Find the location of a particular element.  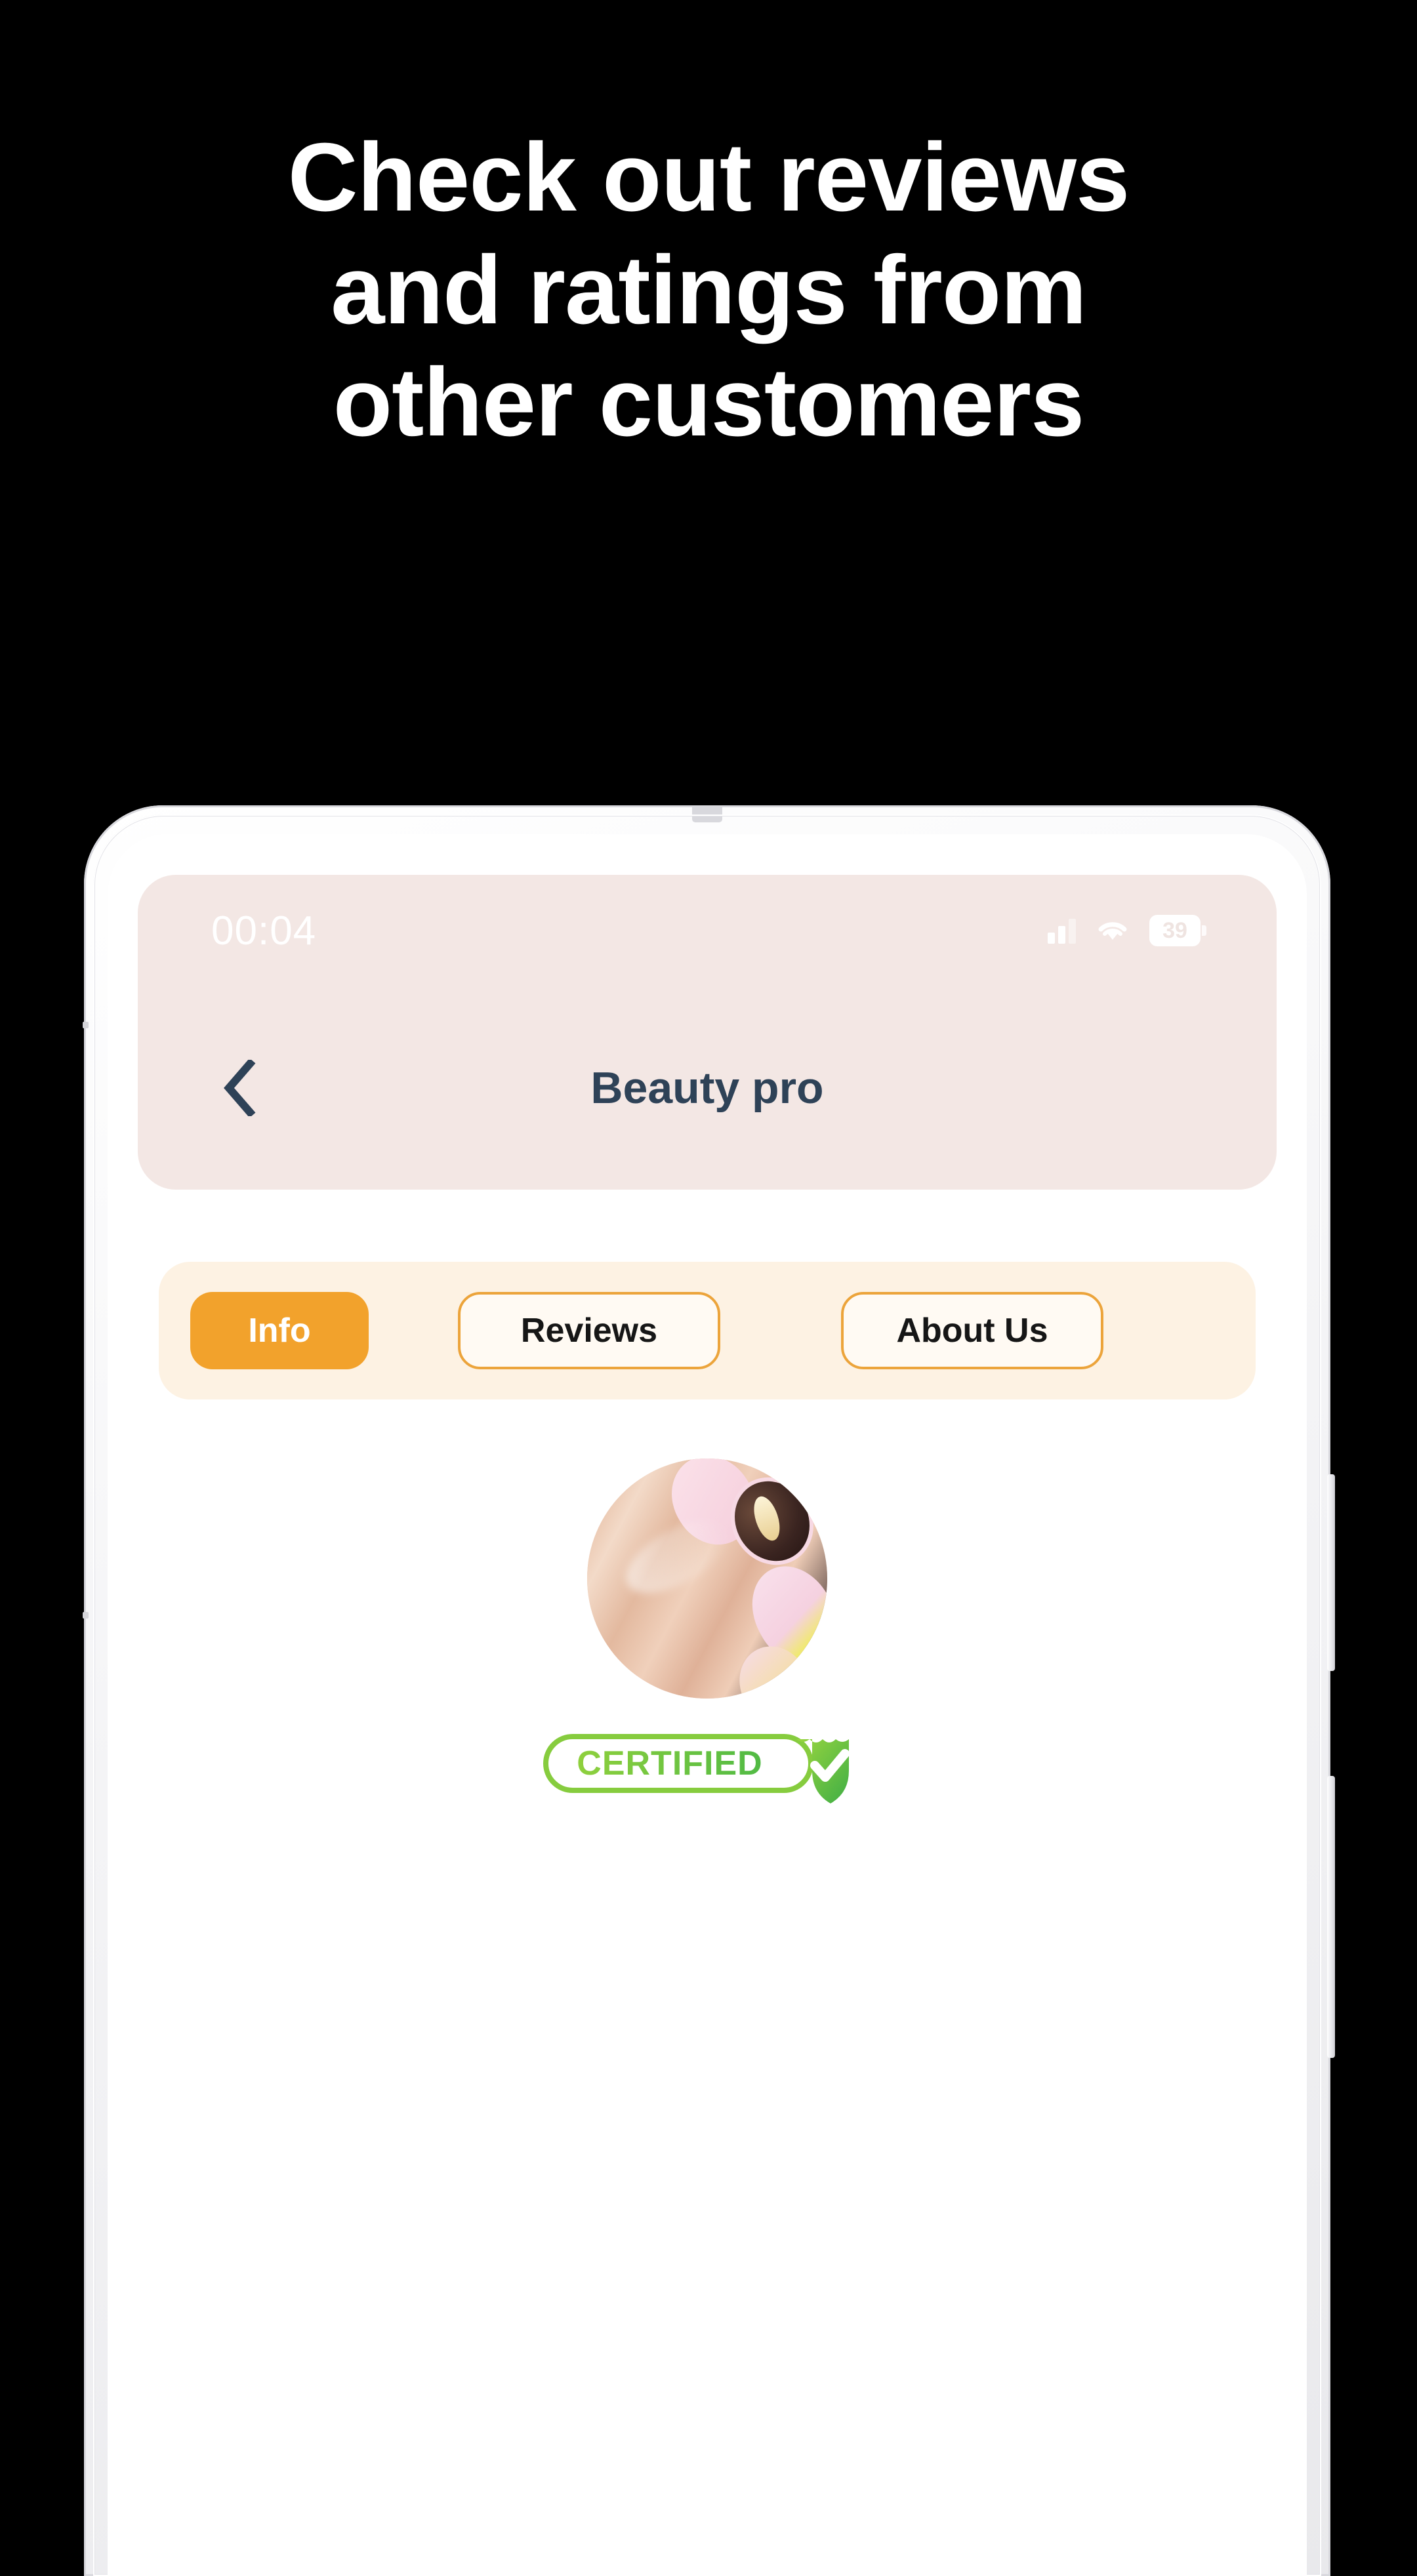

battery-level: 39 is located at coordinates (1175, 930).